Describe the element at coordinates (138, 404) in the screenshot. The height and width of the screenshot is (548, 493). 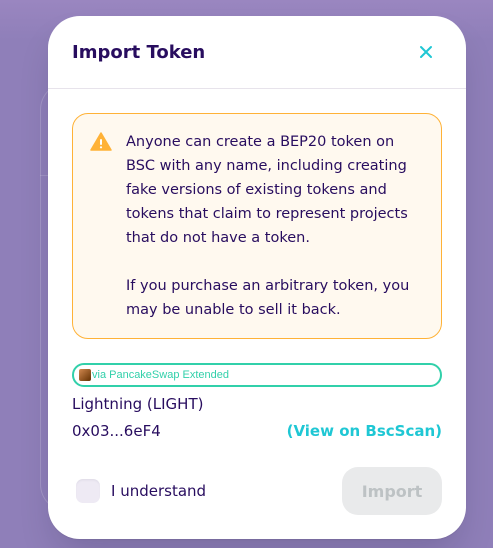
I see `token-name: Lightning (LIGHT)` at that location.